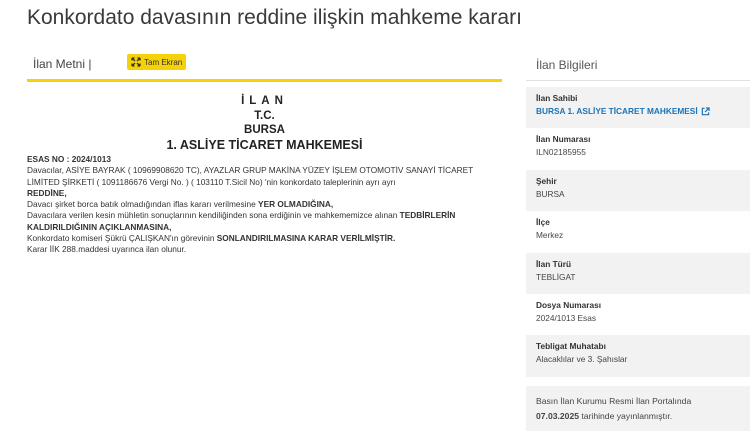 The width and height of the screenshot is (750, 447). What do you see at coordinates (62, 64) in the screenshot?
I see `tab-notice-text: İlan Metni |` at bounding box center [62, 64].